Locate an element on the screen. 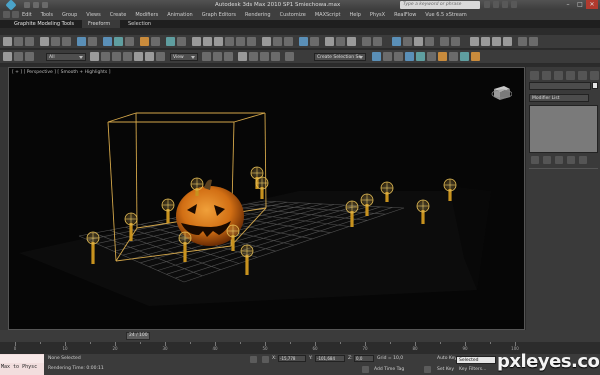 The width and height of the screenshot is (600, 375). create-teapot-icon is located at coordinates (240, 41).